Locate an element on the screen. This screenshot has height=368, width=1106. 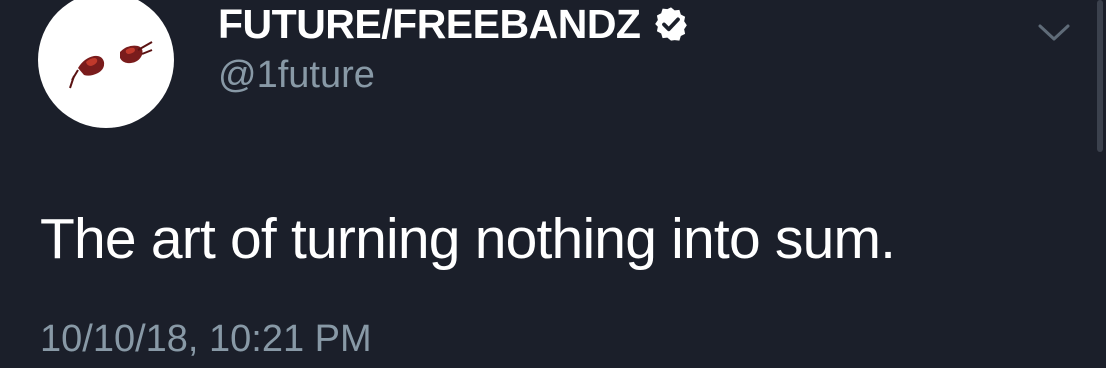
avatar-image is located at coordinates (111, 65).